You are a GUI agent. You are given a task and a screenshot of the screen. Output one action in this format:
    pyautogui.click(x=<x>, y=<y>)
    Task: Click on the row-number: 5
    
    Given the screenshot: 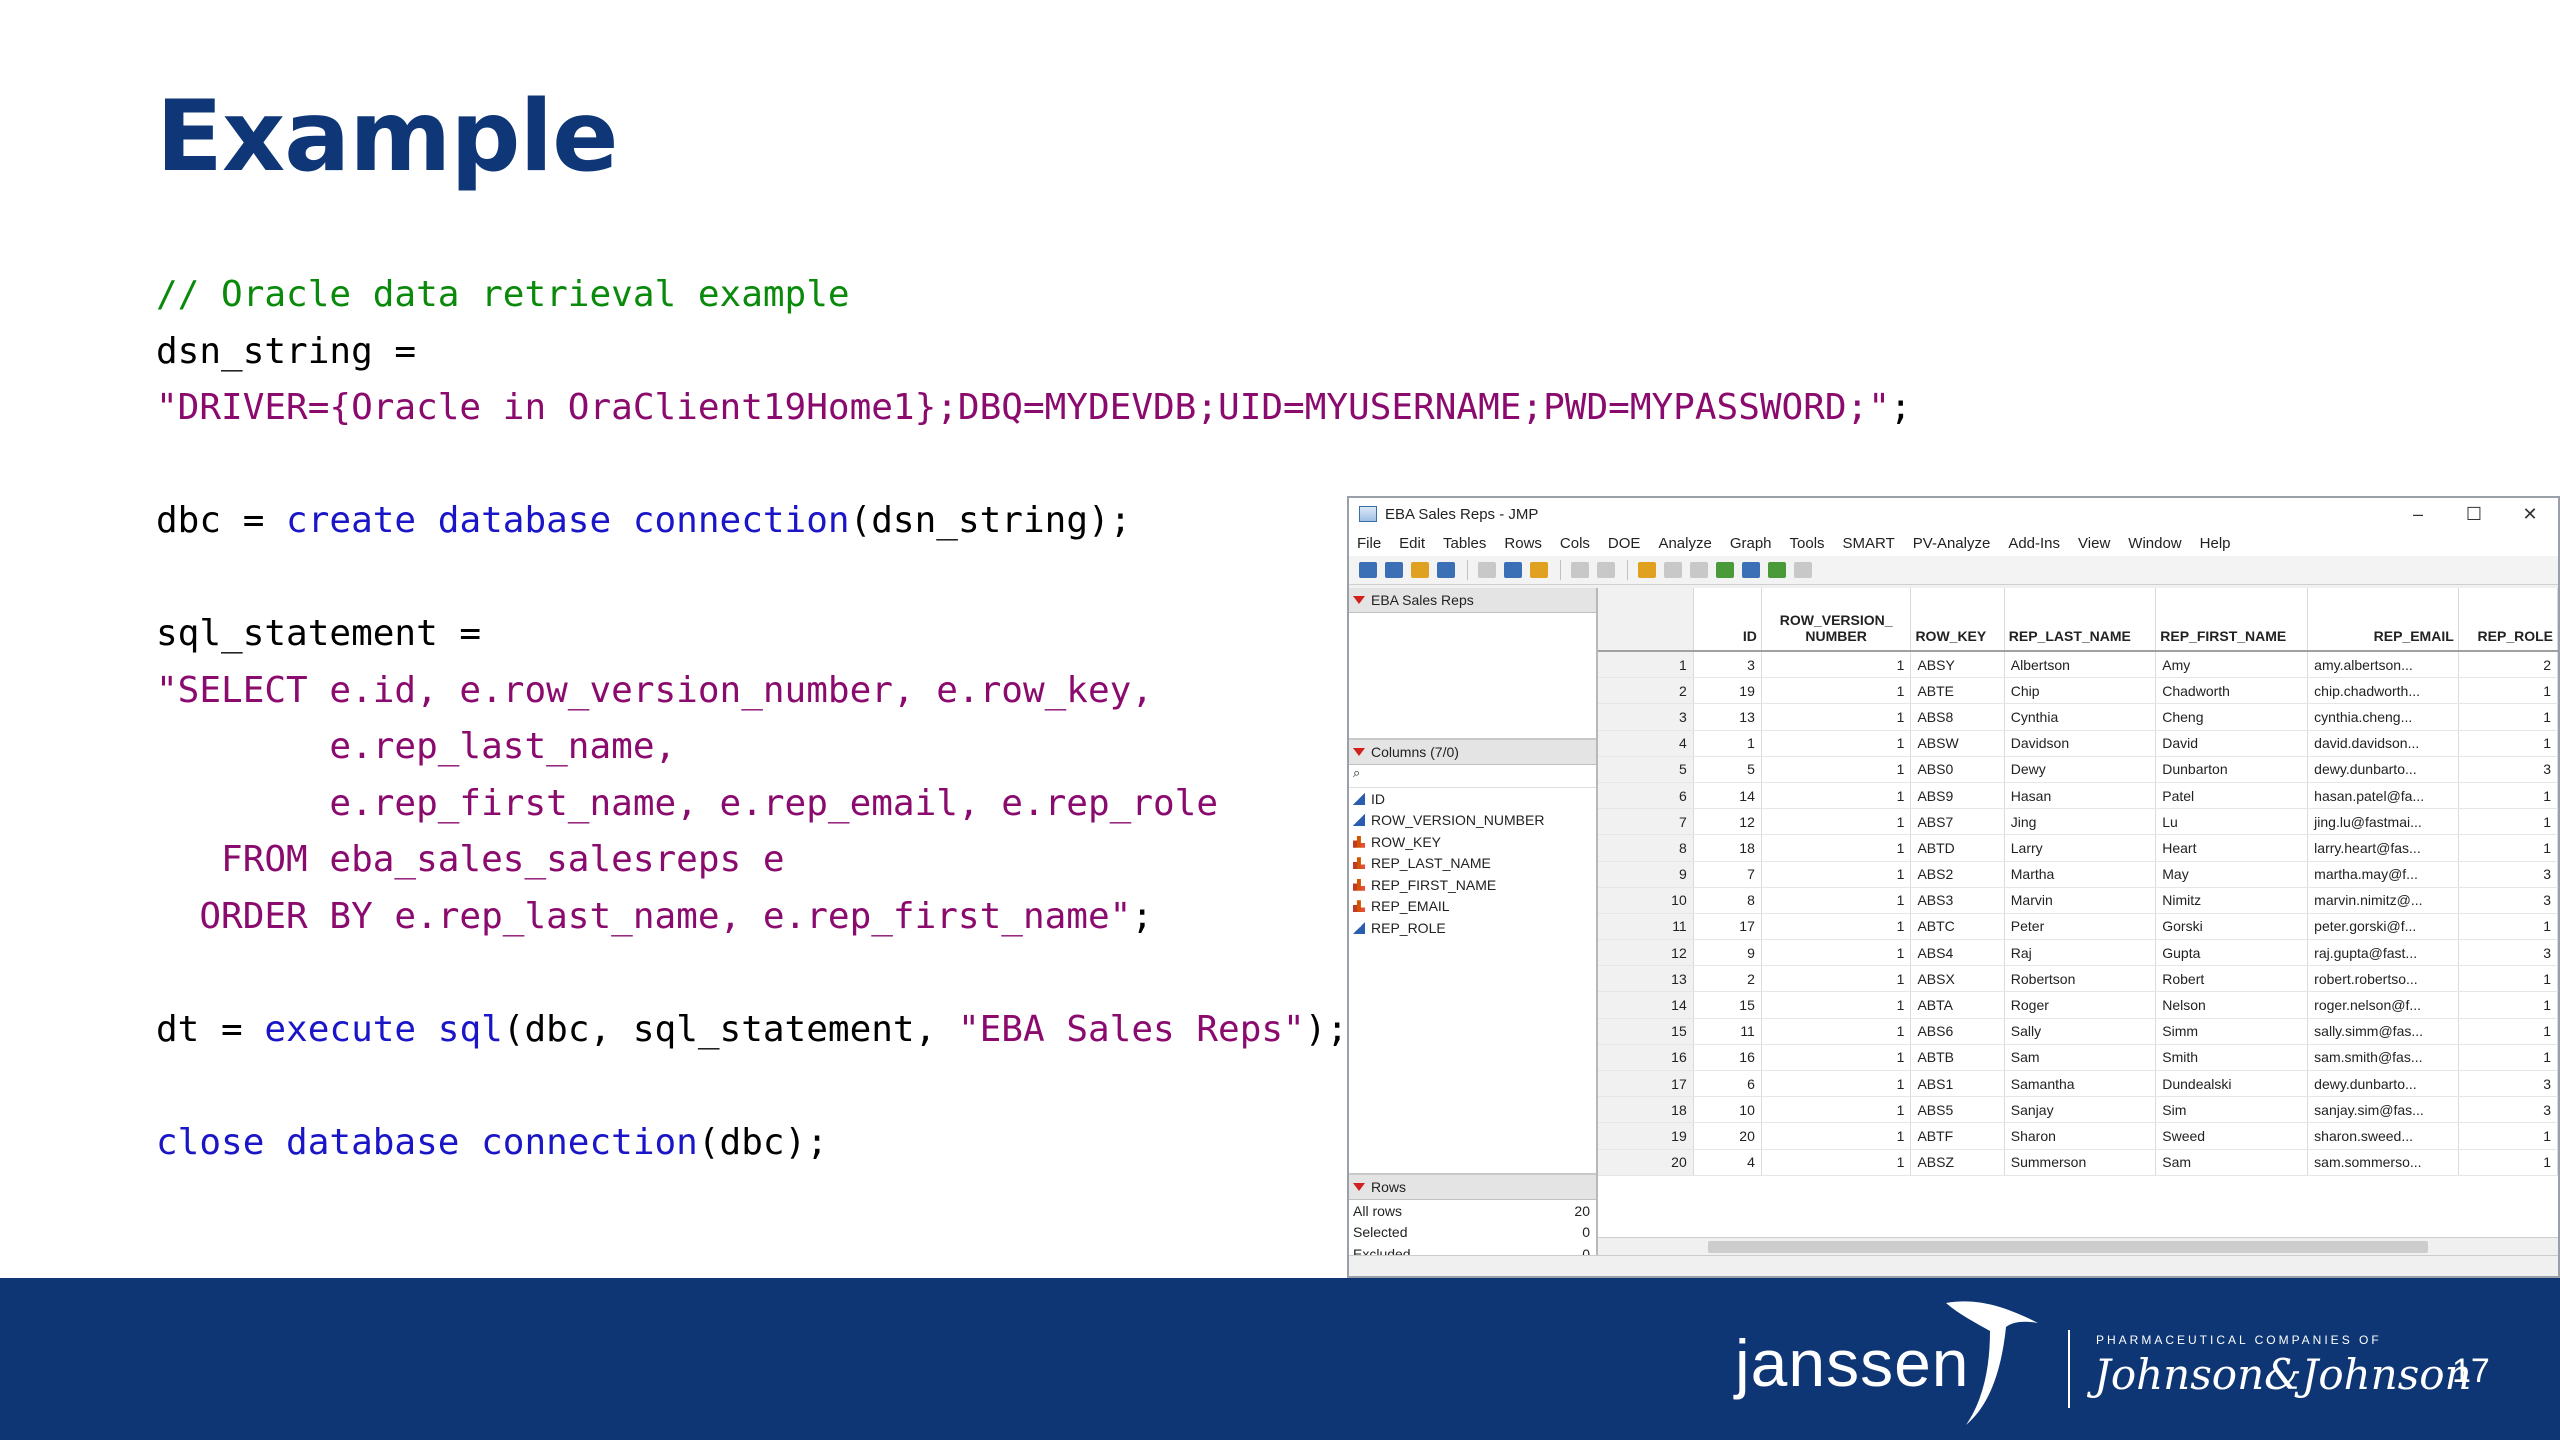 What is the action you would take?
    pyautogui.click(x=1646, y=769)
    